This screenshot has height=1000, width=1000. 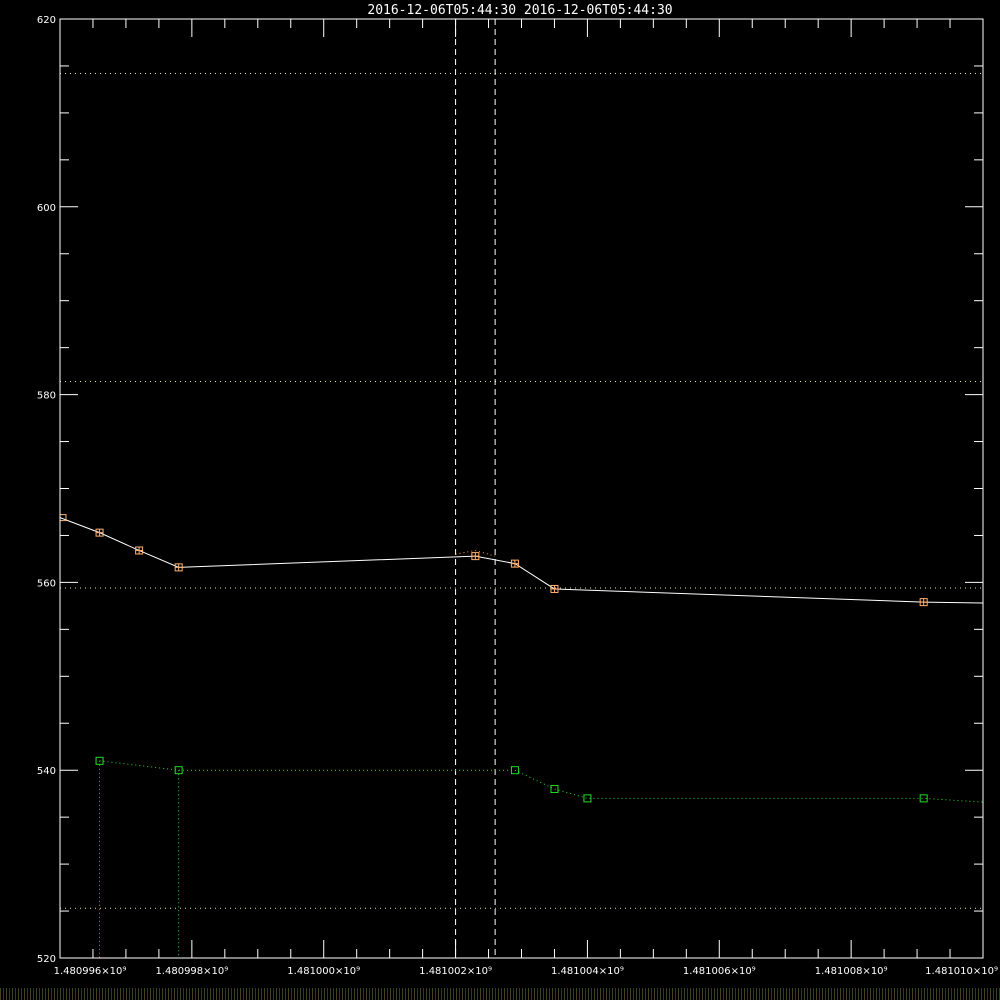 What do you see at coordinates (46, 20) in the screenshot?
I see `y-tick-label: 620` at bounding box center [46, 20].